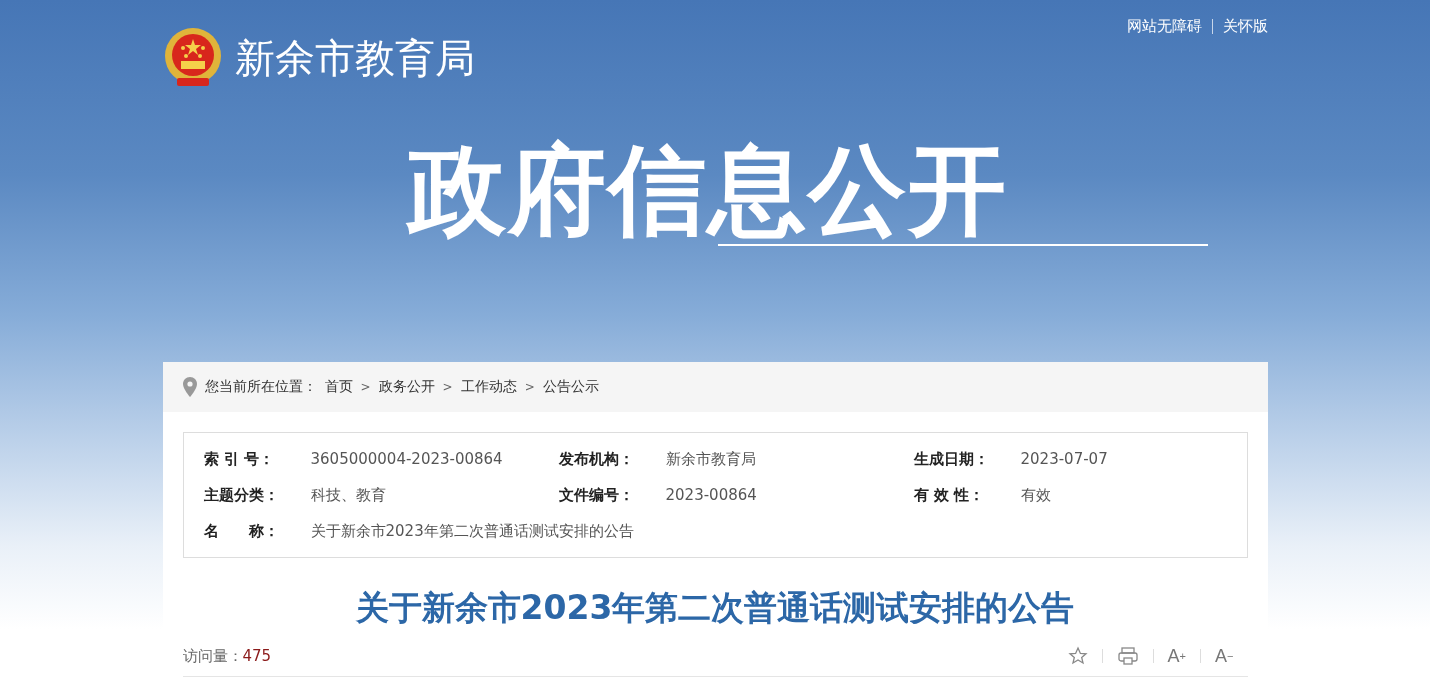 This screenshot has height=699, width=1430. What do you see at coordinates (570, 387) in the screenshot?
I see `breadcrumb-link: 公告公示` at bounding box center [570, 387].